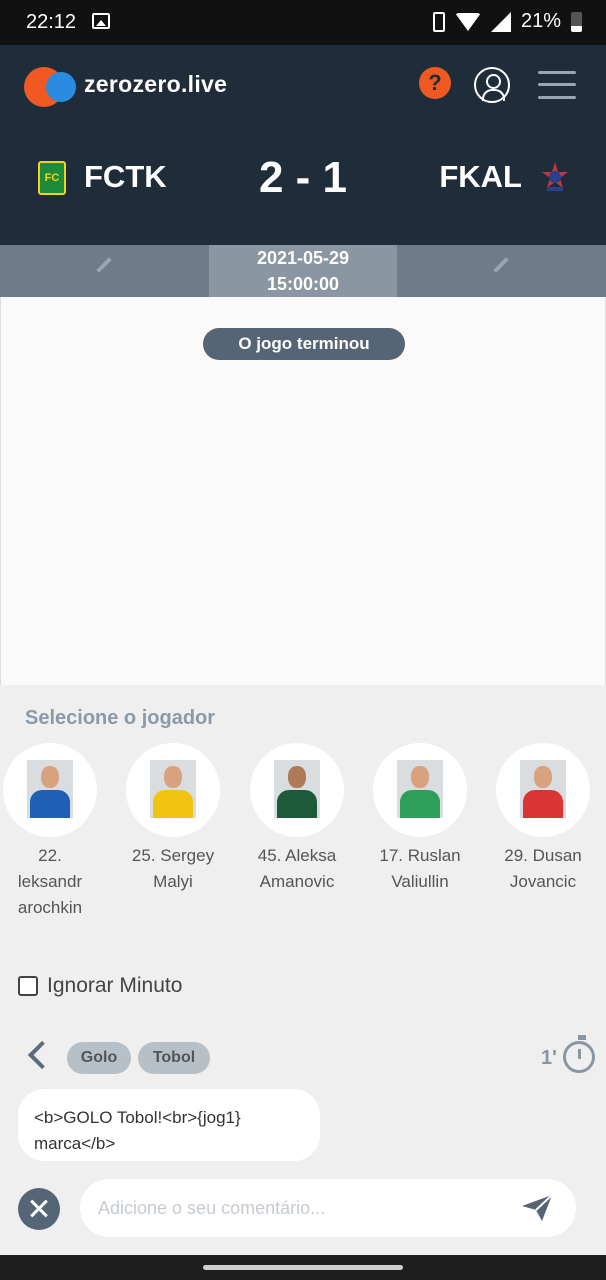 This screenshot has height=1280, width=606. I want to click on brand-name: zerozero.live, so click(155, 84).